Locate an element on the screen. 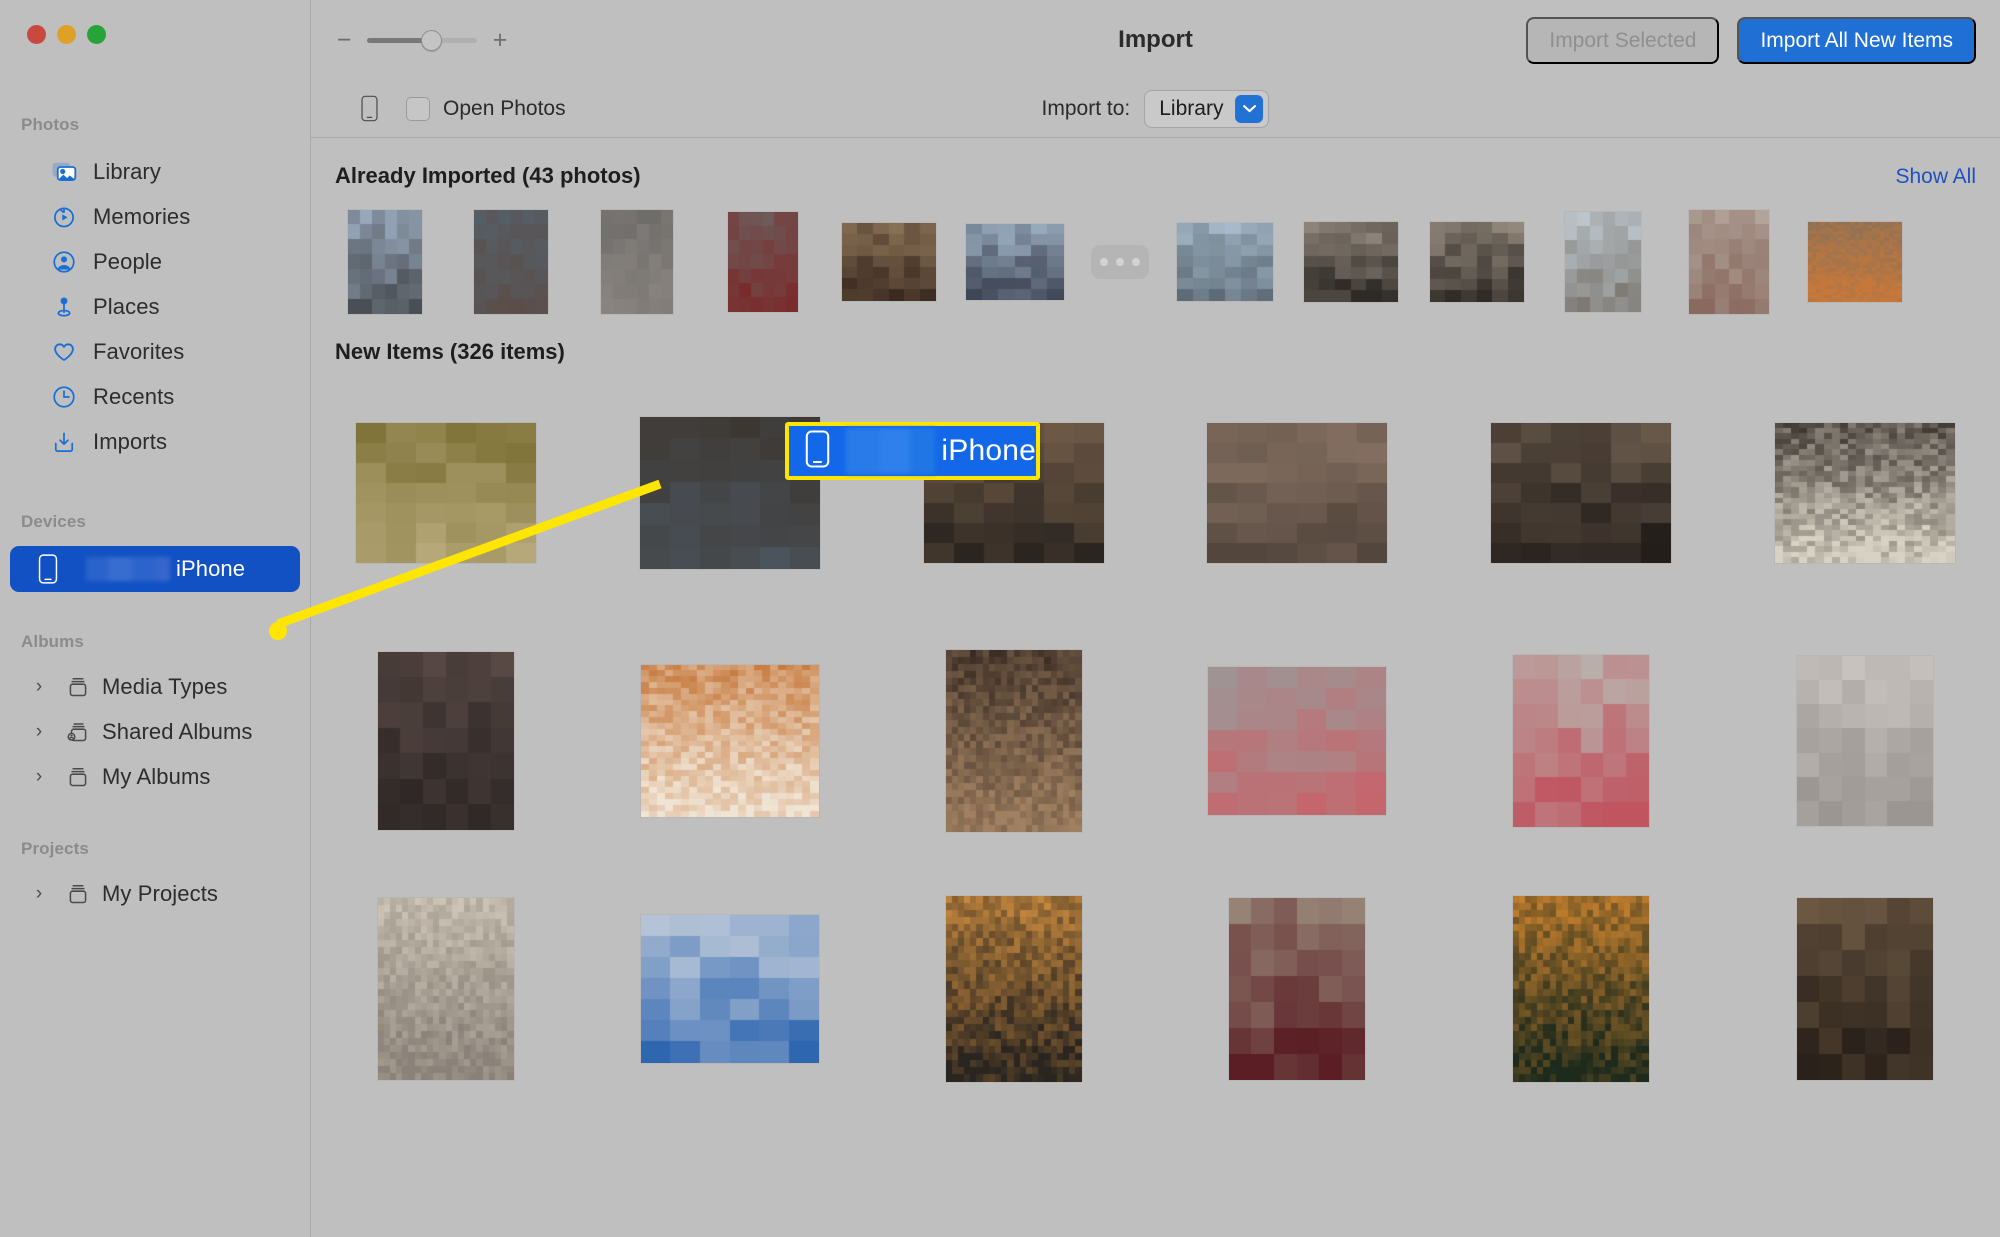 Image resolution: width=2000 pixels, height=1237 pixels. sidebar-devices-list: iPhone is located at coordinates (155, 569).